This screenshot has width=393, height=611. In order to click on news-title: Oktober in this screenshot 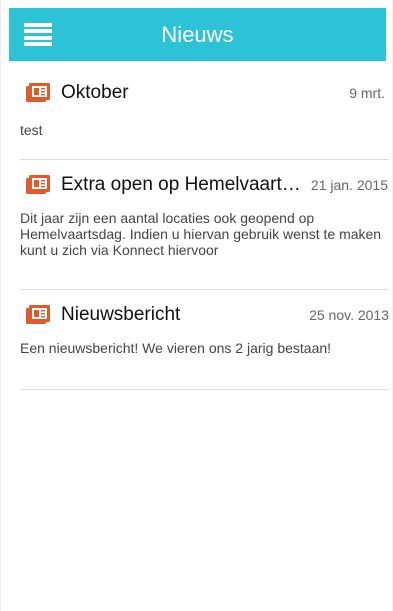, I will do `click(95, 92)`.